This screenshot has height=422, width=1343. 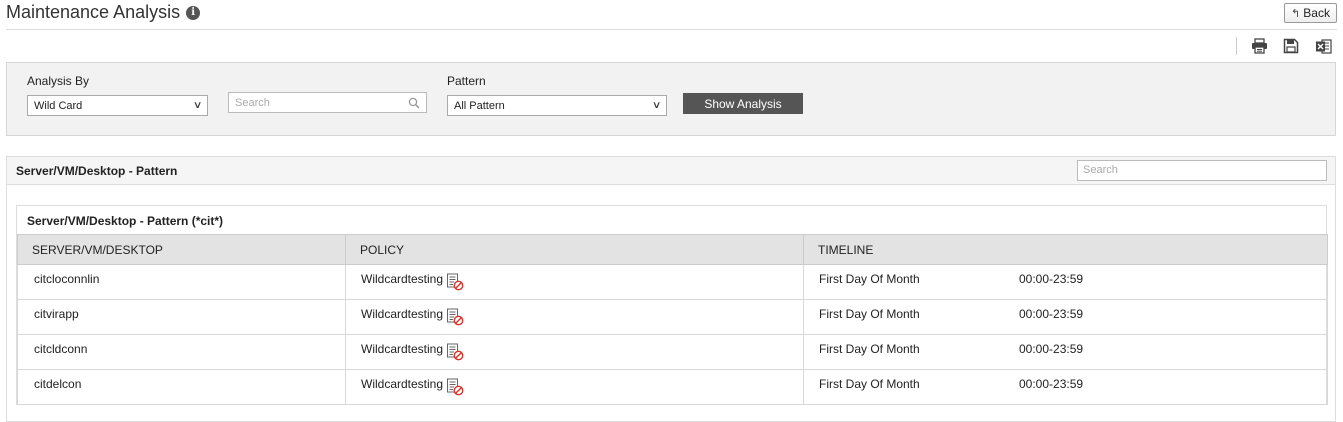 What do you see at coordinates (479, 105) in the screenshot?
I see `pattern-value: All Pattern` at bounding box center [479, 105].